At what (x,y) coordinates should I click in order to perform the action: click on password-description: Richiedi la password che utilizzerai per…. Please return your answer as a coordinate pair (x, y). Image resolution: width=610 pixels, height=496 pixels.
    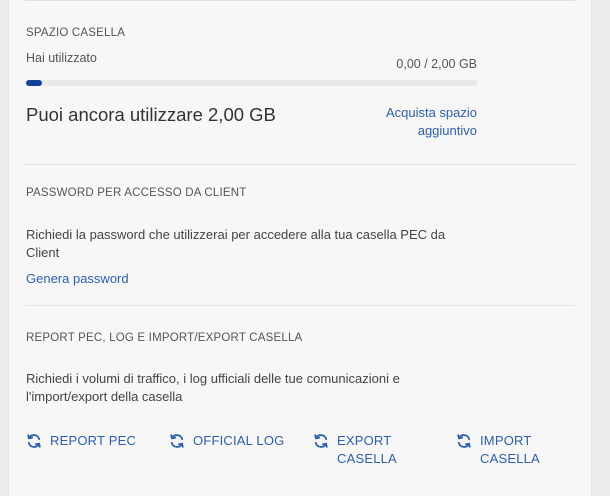
    Looking at the image, I should click on (236, 243).